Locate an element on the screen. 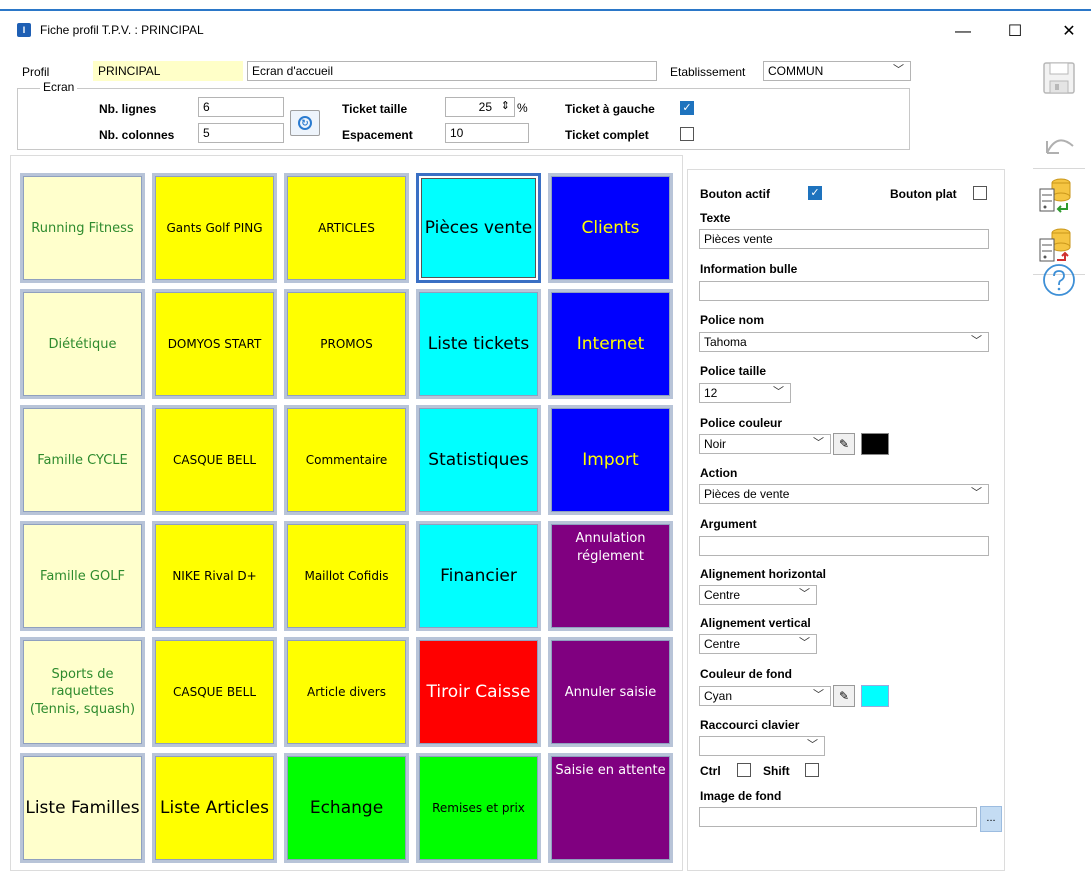 This screenshot has height=876, width=1091. tile-button: Annuler saisie is located at coordinates (610, 692).